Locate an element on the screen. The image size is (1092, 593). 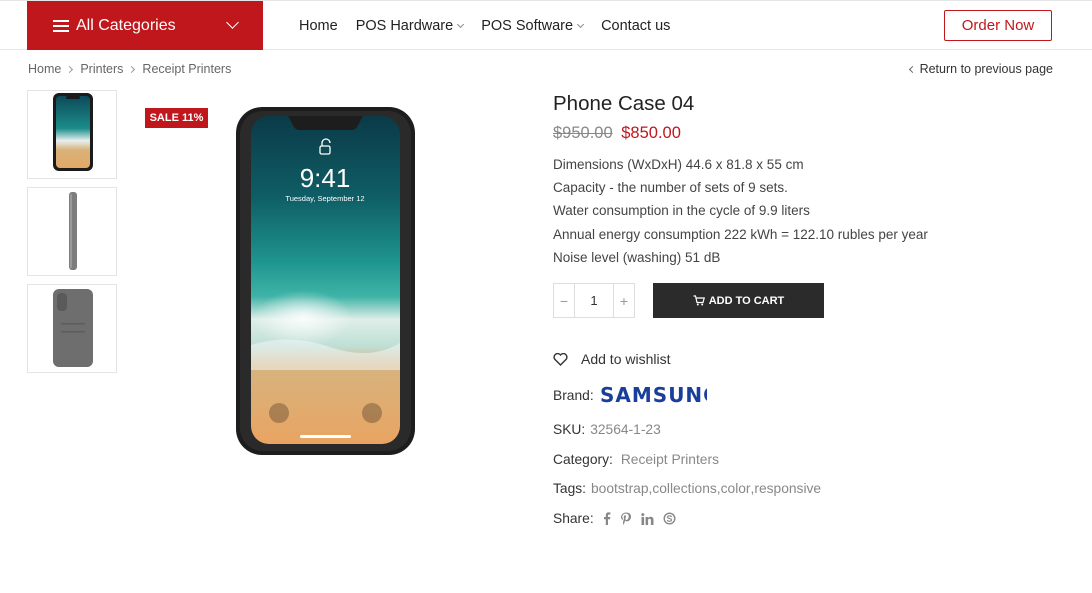
nav-pos-software: POS Software is located at coordinates (533, 26).